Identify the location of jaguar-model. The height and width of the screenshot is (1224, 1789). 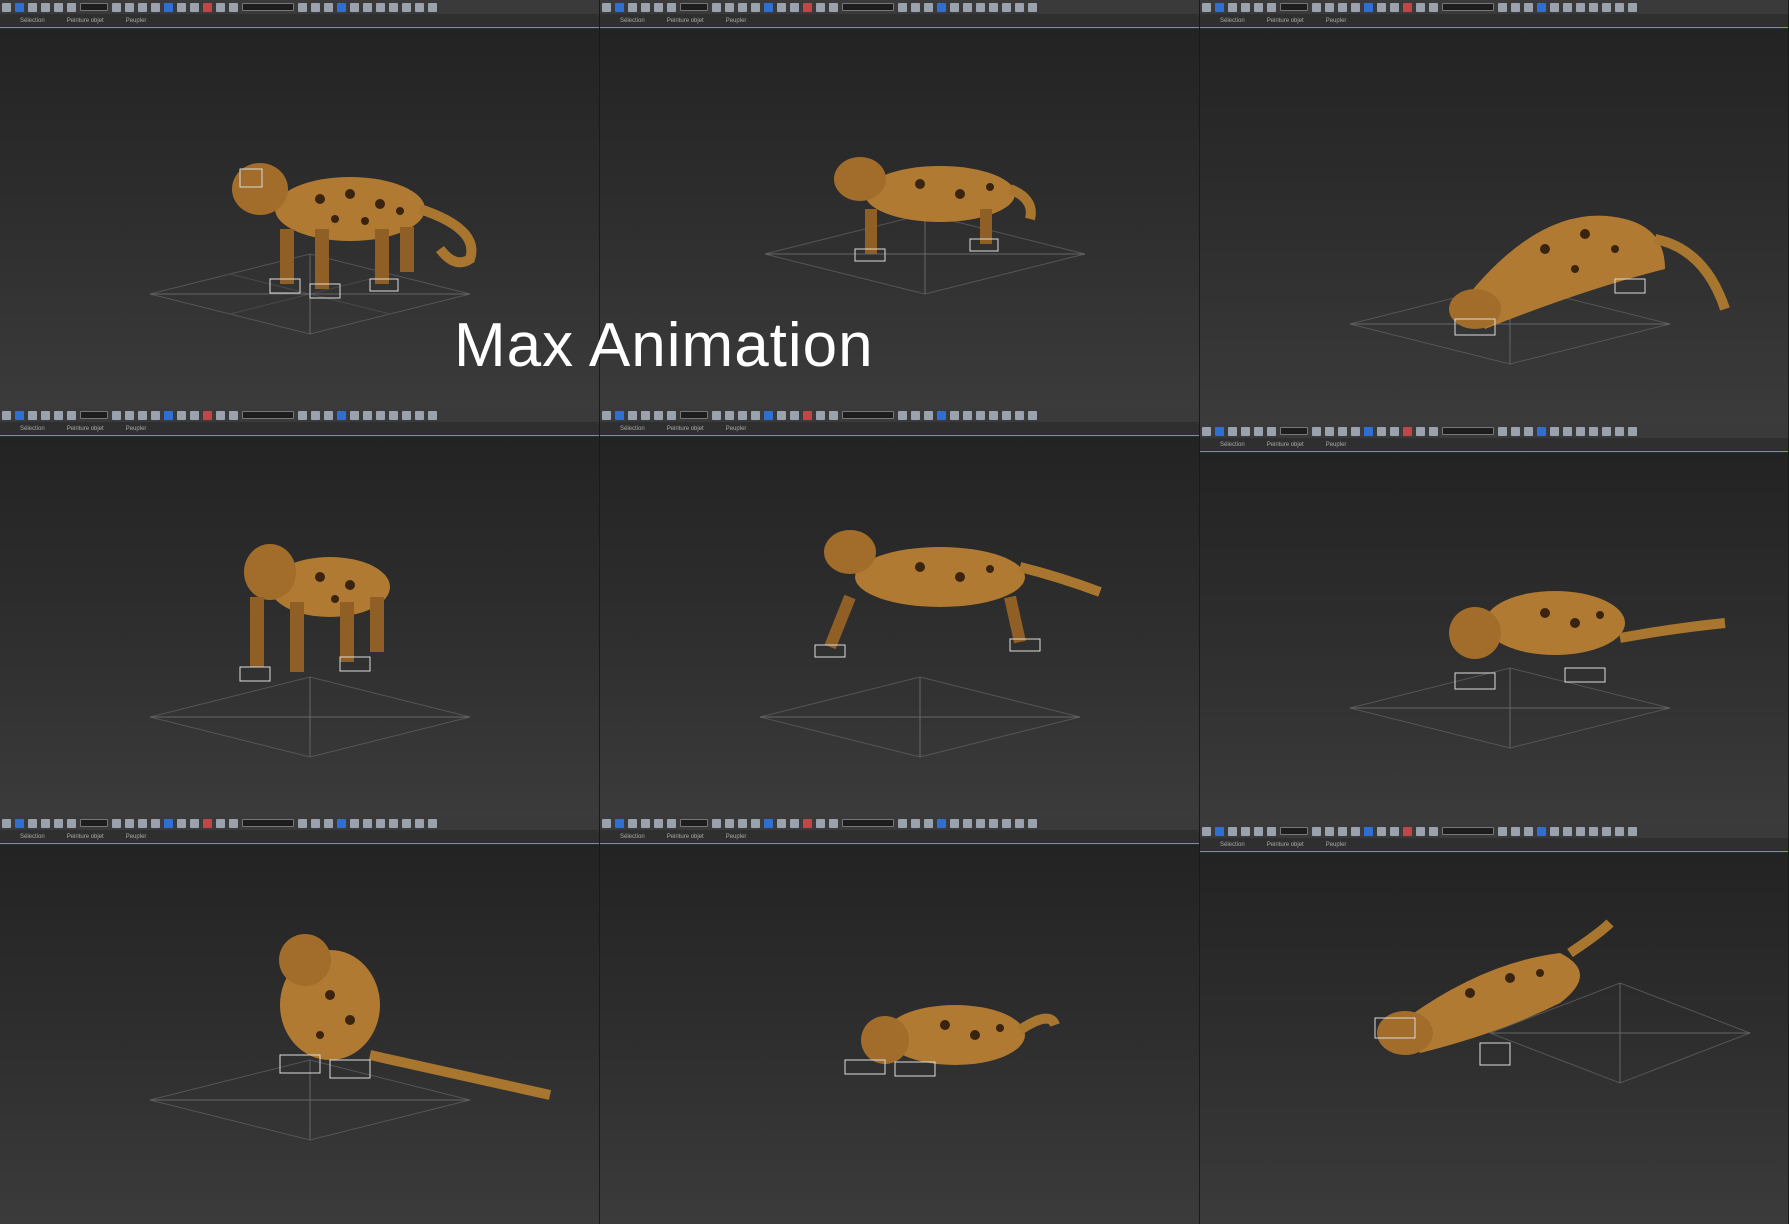
(1585, 271).